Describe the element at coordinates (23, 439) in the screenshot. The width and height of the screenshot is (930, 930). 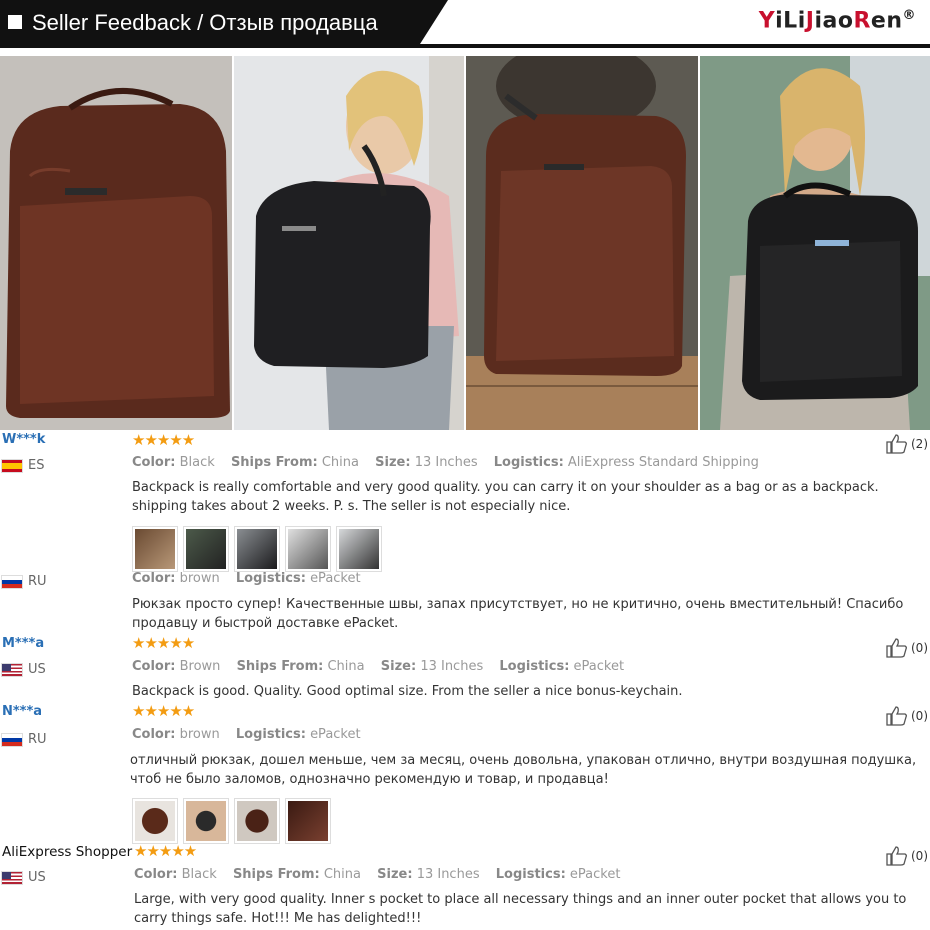
I see `reviewer-name: W***k` at that location.